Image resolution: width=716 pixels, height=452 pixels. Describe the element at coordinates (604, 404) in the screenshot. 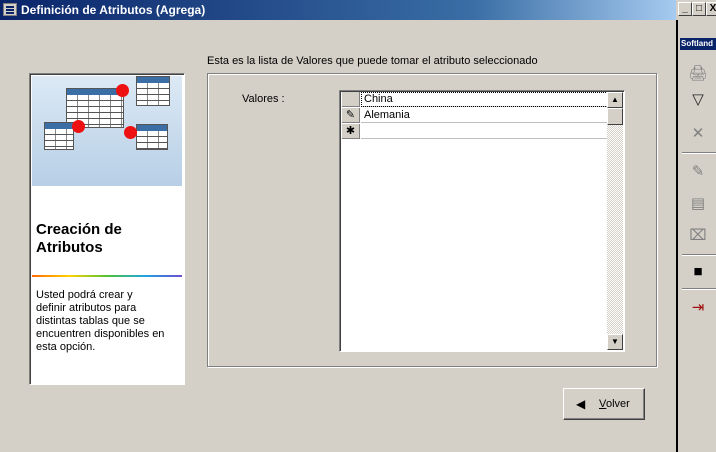

I see `volver-button: ◀ V olver` at that location.